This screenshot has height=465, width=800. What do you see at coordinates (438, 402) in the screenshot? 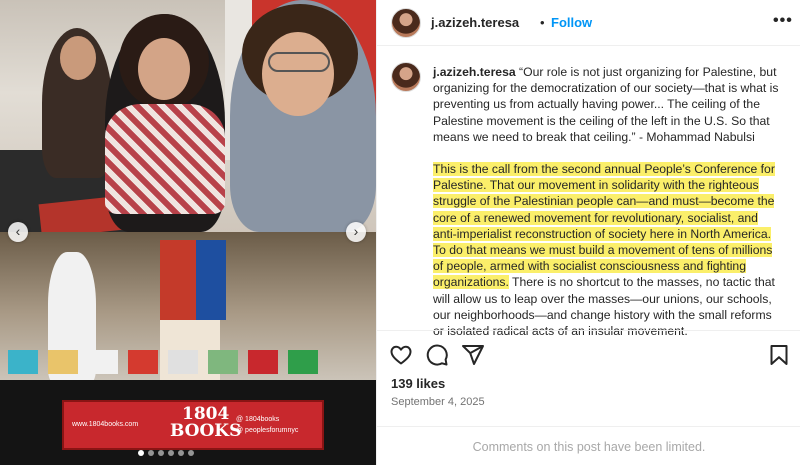
I see `post-date: September 4, 2025` at bounding box center [438, 402].